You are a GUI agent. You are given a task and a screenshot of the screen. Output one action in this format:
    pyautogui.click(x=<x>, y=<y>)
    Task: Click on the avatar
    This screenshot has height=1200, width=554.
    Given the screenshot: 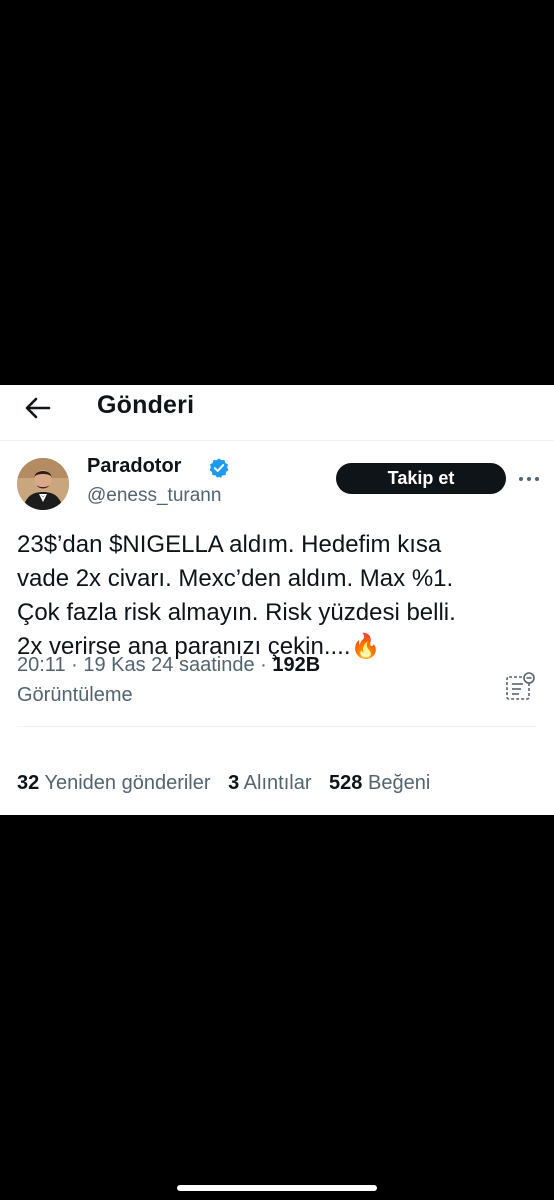 What is the action you would take?
    pyautogui.click(x=43, y=484)
    